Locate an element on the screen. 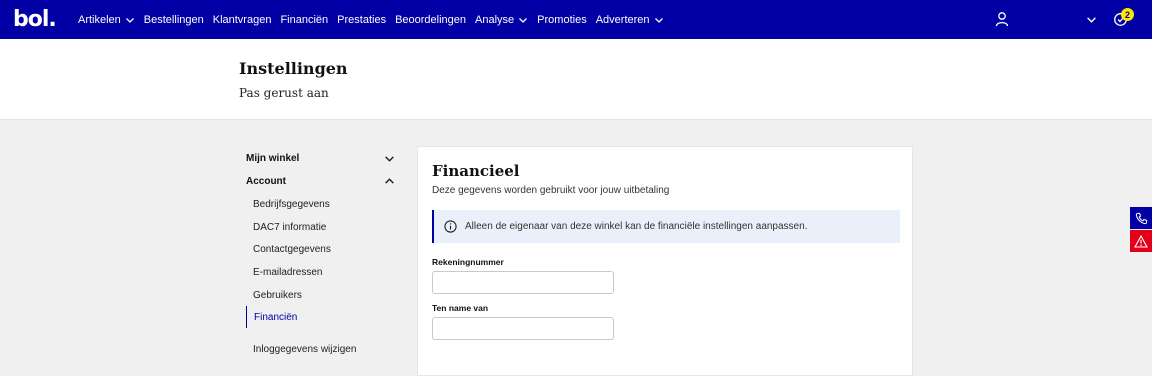 The height and width of the screenshot is (376, 1152). nav-item-label: Beoordelingen is located at coordinates (431, 19).